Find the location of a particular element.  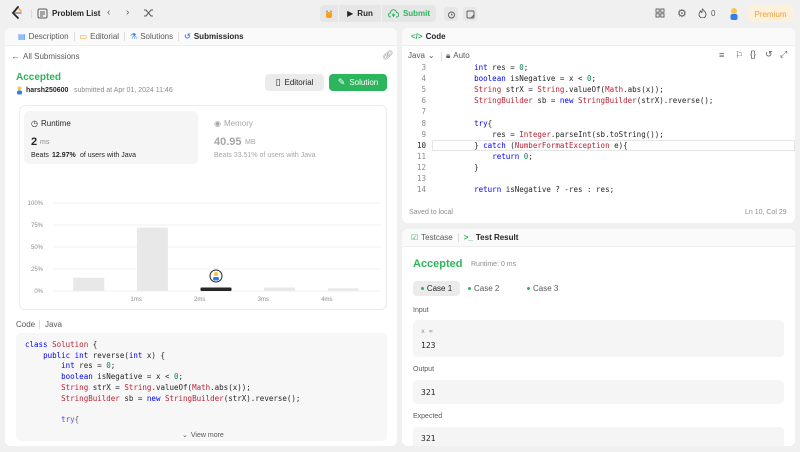

expand-icon: ⤢ is located at coordinates (783, 54).